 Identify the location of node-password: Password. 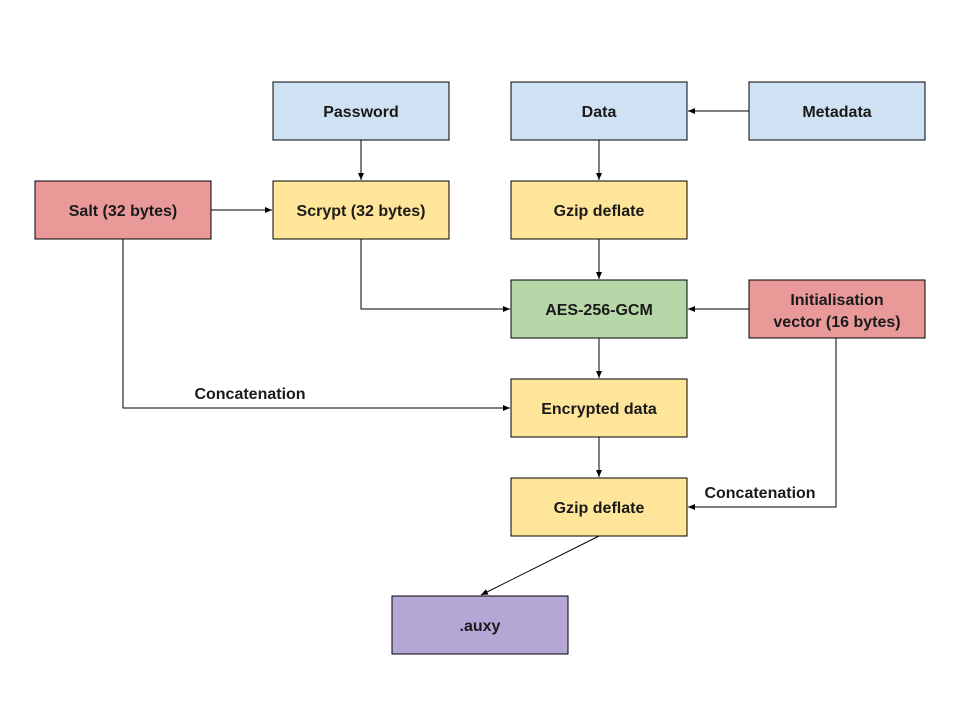
(361, 111).